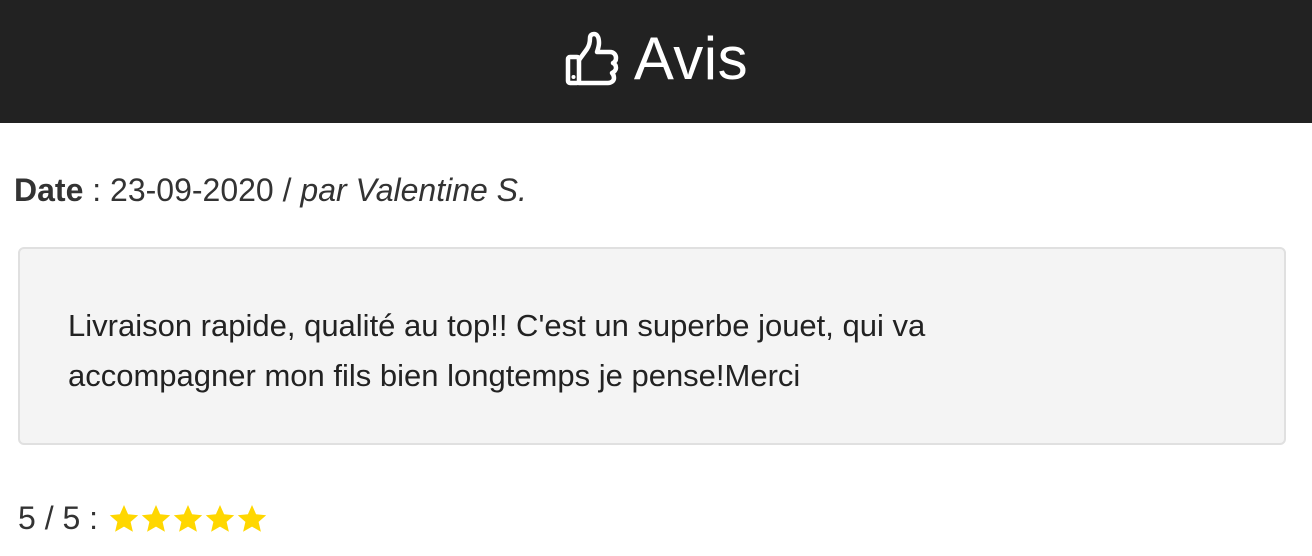 This screenshot has width=1312, height=556. I want to click on date-label: Date, so click(49, 190).